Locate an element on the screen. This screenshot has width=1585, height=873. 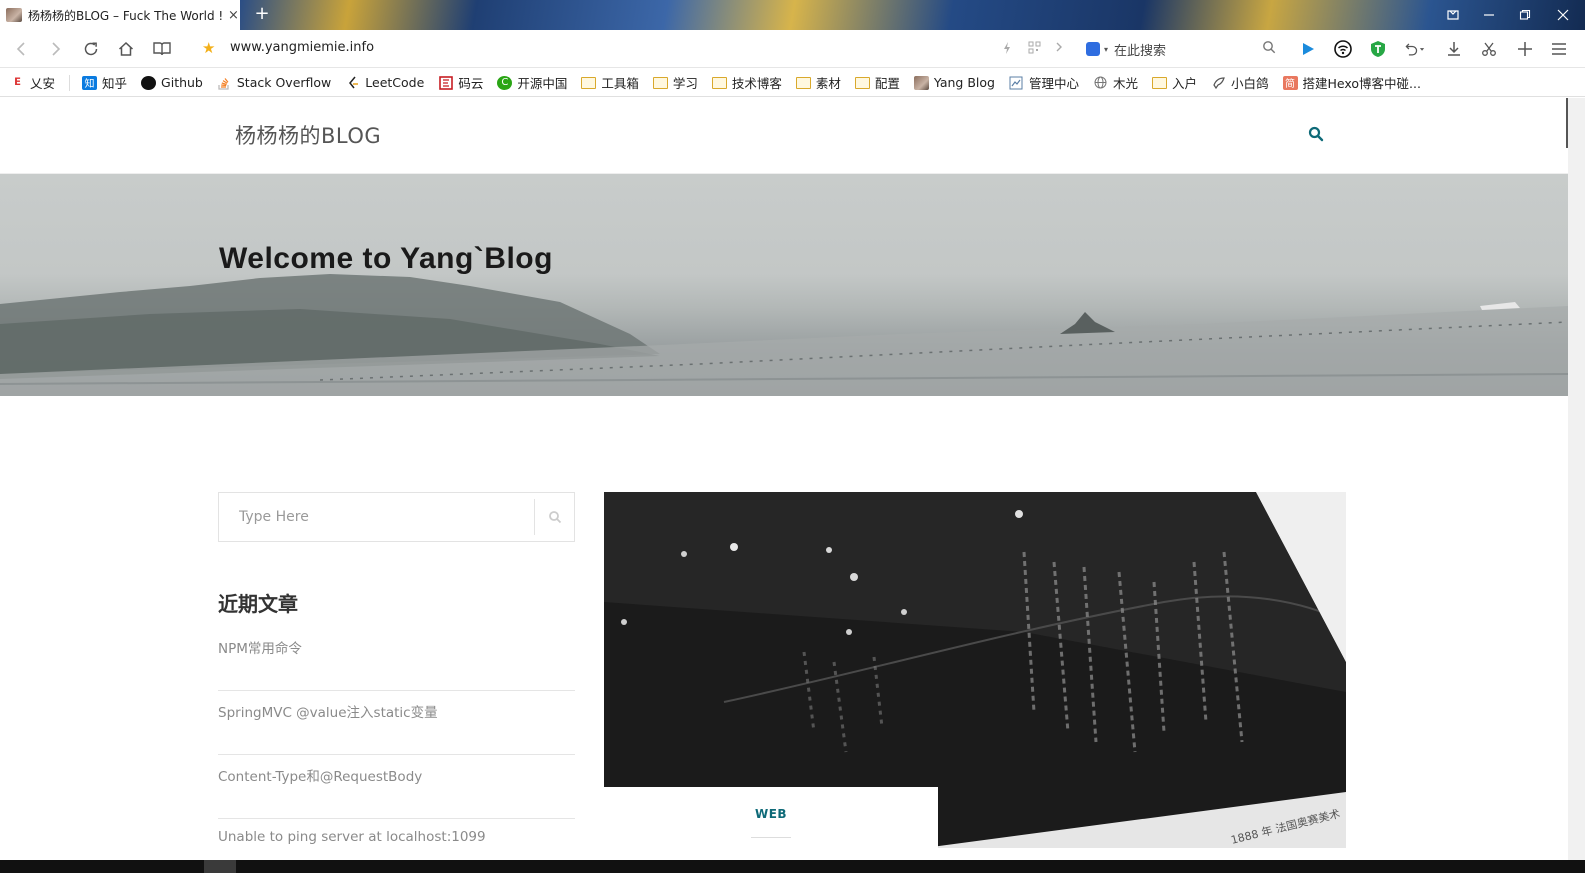
bookmark-label: 管理中心 is located at coordinates (1053, 83).